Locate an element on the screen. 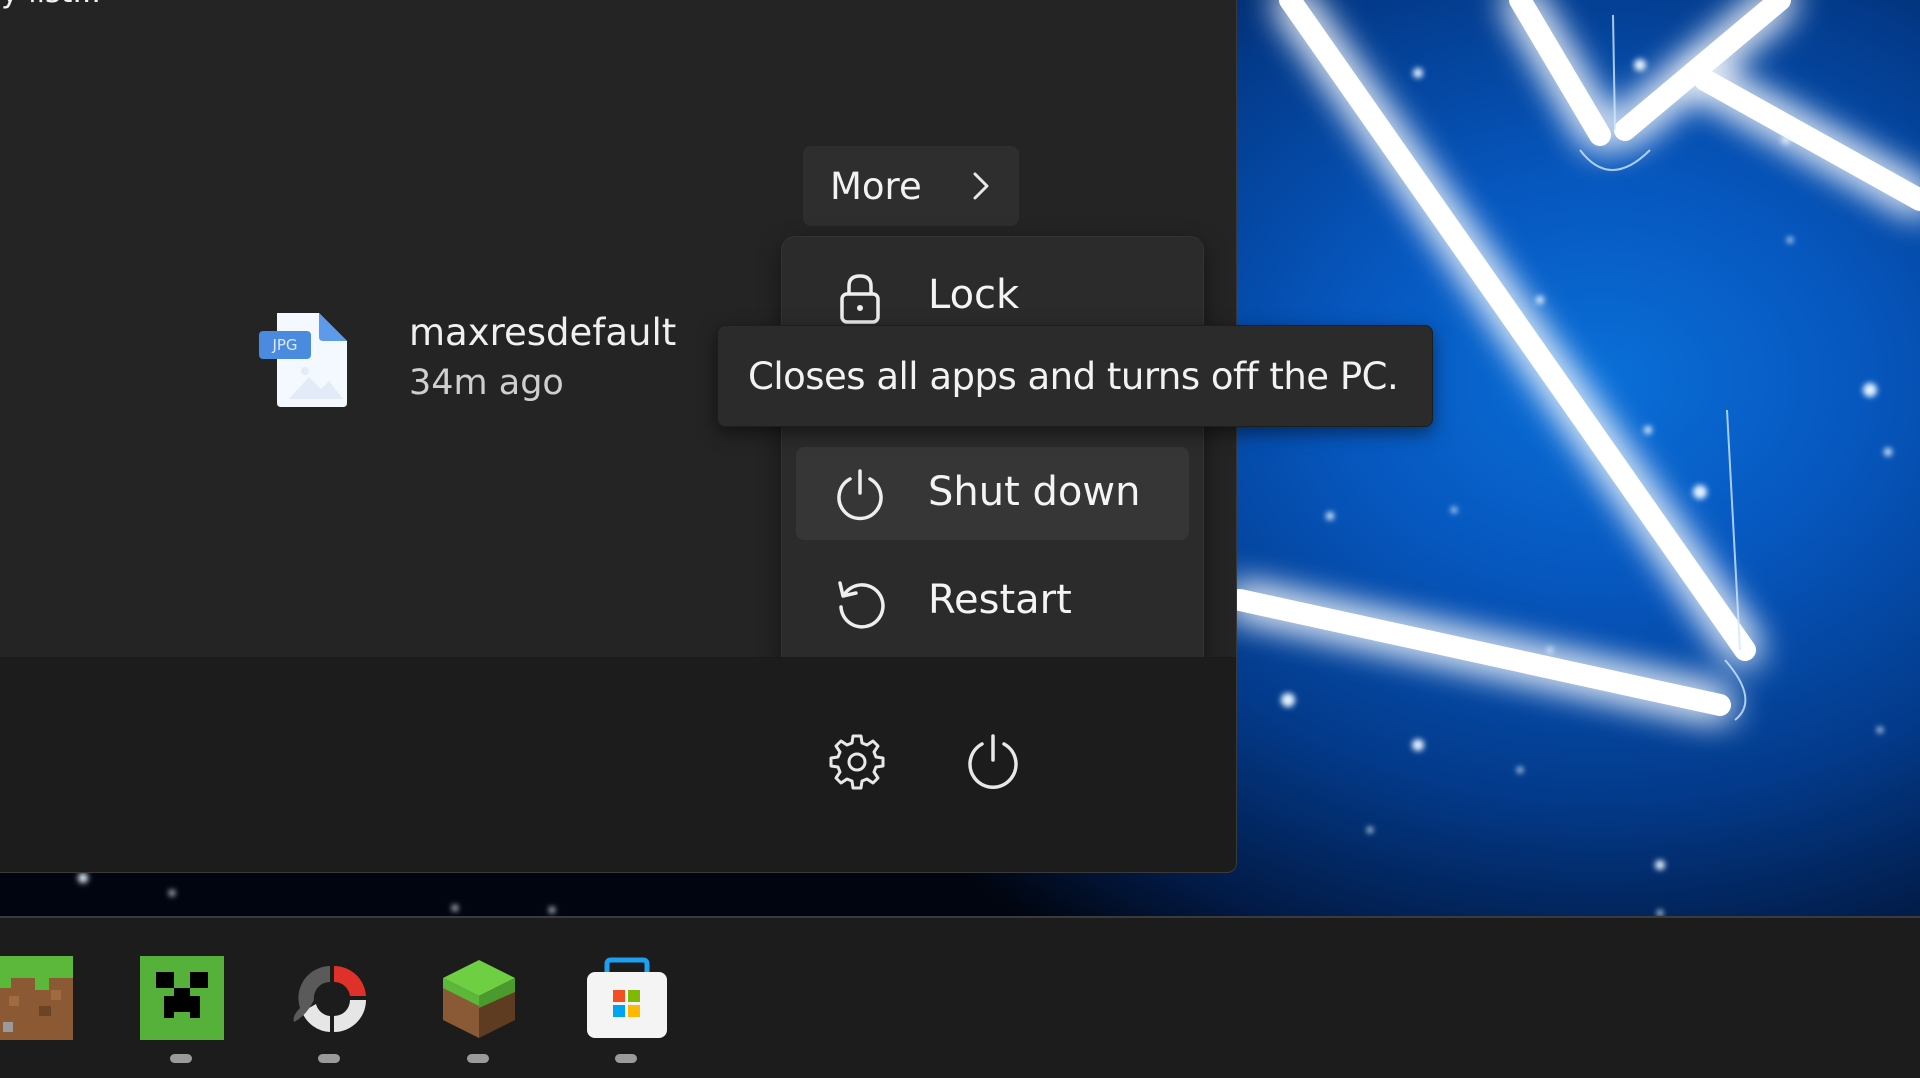  jpg-file-icon: JPG is located at coordinates (303, 360).